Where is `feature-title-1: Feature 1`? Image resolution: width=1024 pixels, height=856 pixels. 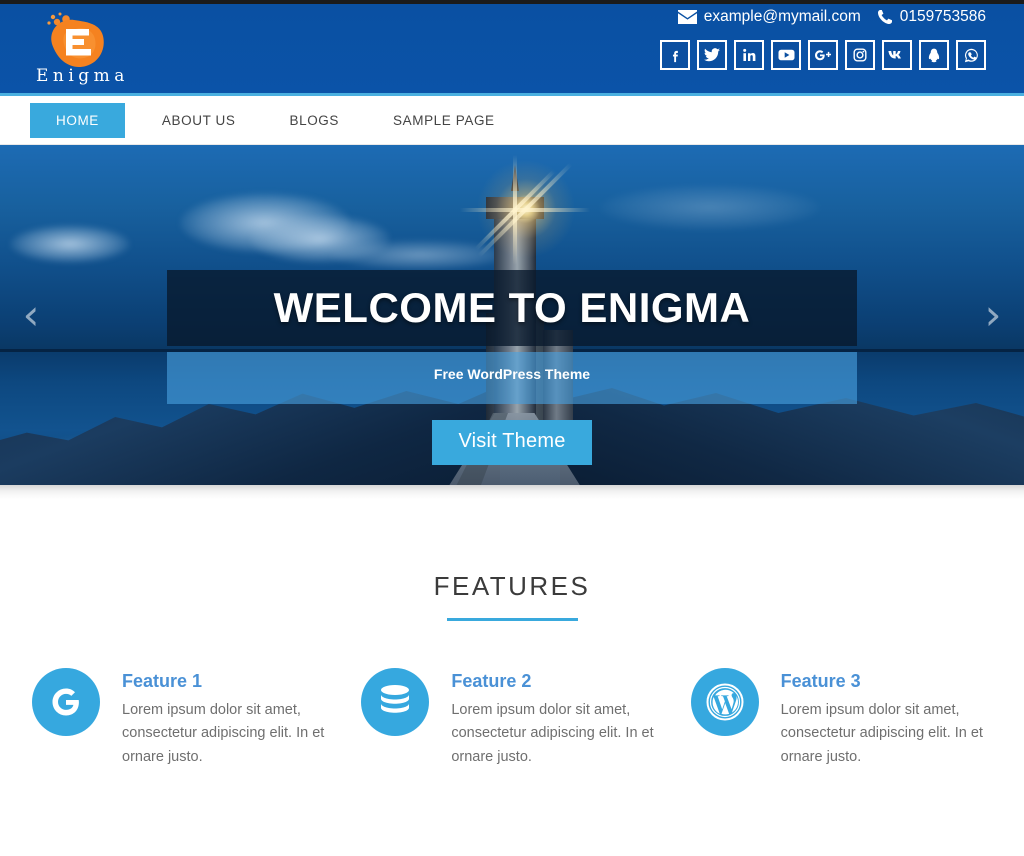
feature-title-1: Feature 1 is located at coordinates (162, 681).